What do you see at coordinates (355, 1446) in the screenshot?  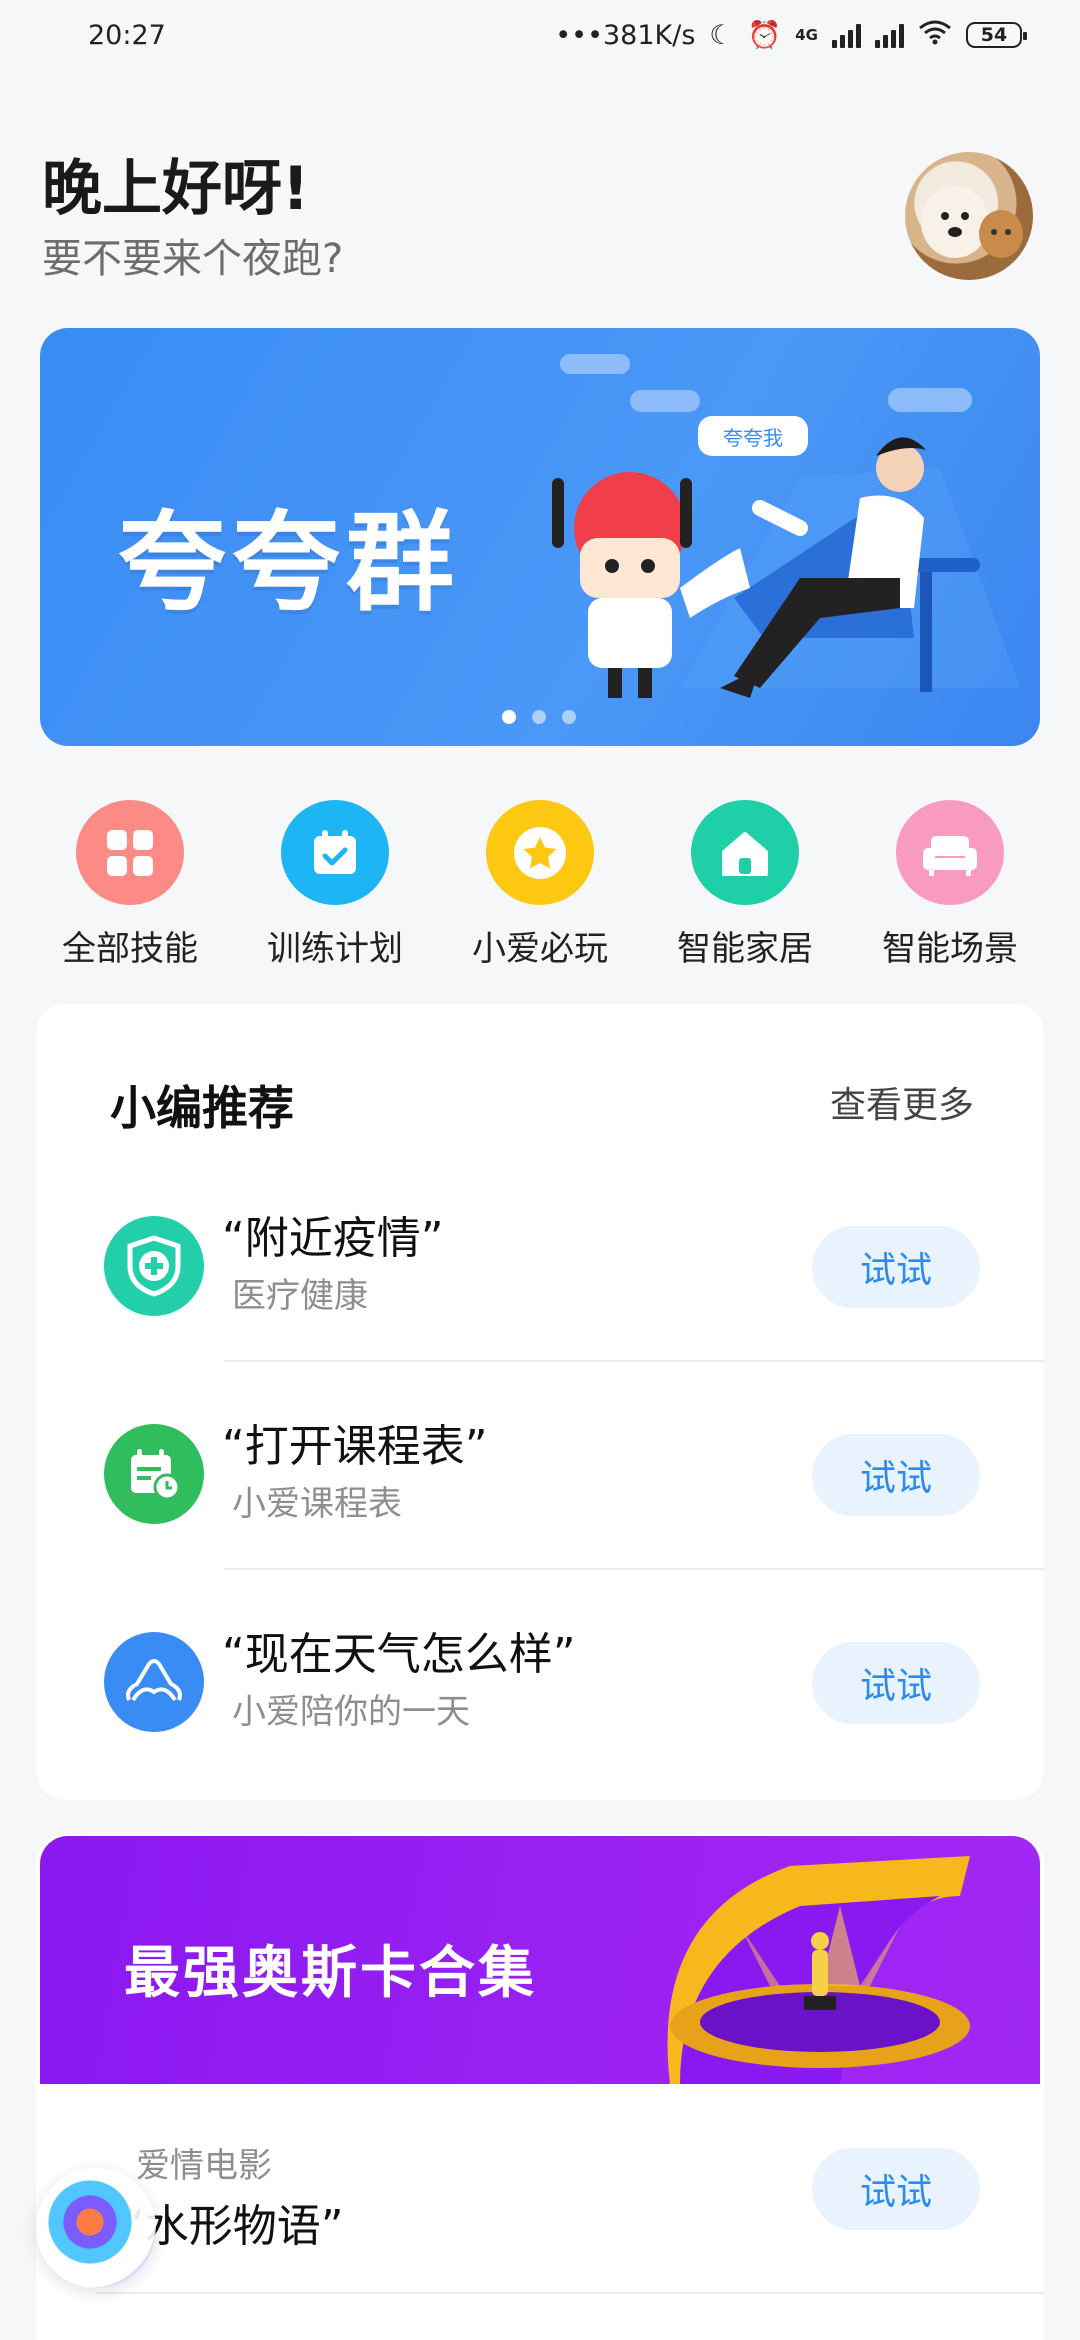 I see `recommend-item-title: “打开课程表”` at bounding box center [355, 1446].